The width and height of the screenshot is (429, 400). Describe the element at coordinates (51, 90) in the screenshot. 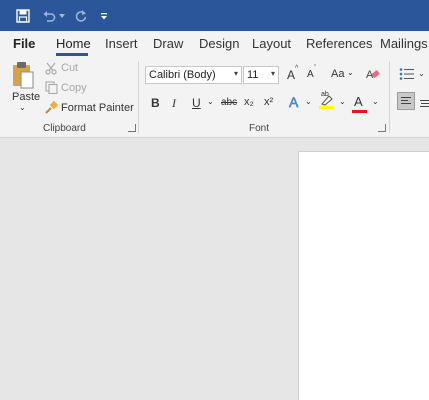

I see `copy-icon` at that location.